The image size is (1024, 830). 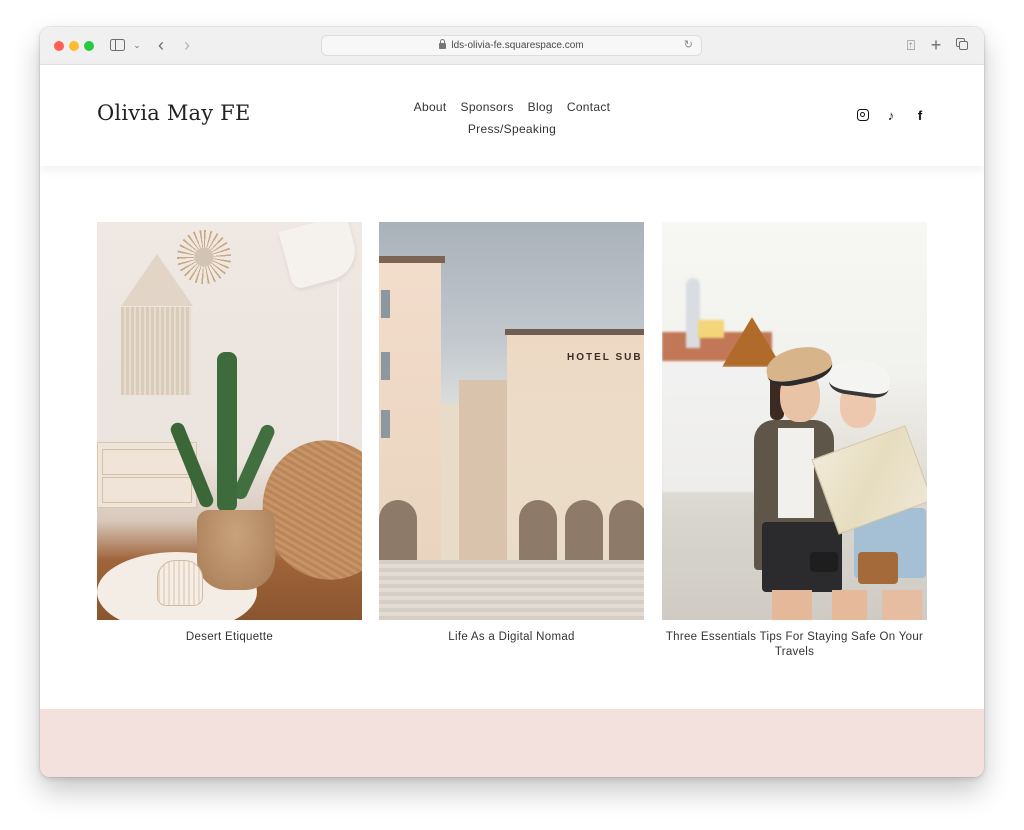 What do you see at coordinates (963, 45) in the screenshot?
I see `tabs-overview-icon` at bounding box center [963, 45].